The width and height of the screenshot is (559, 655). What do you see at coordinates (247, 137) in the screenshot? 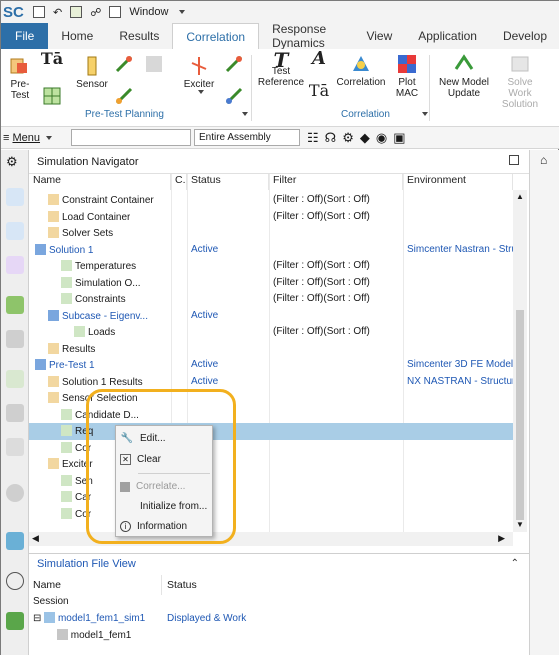
I see `assembly-combo: Entire Assembly` at bounding box center [247, 137].